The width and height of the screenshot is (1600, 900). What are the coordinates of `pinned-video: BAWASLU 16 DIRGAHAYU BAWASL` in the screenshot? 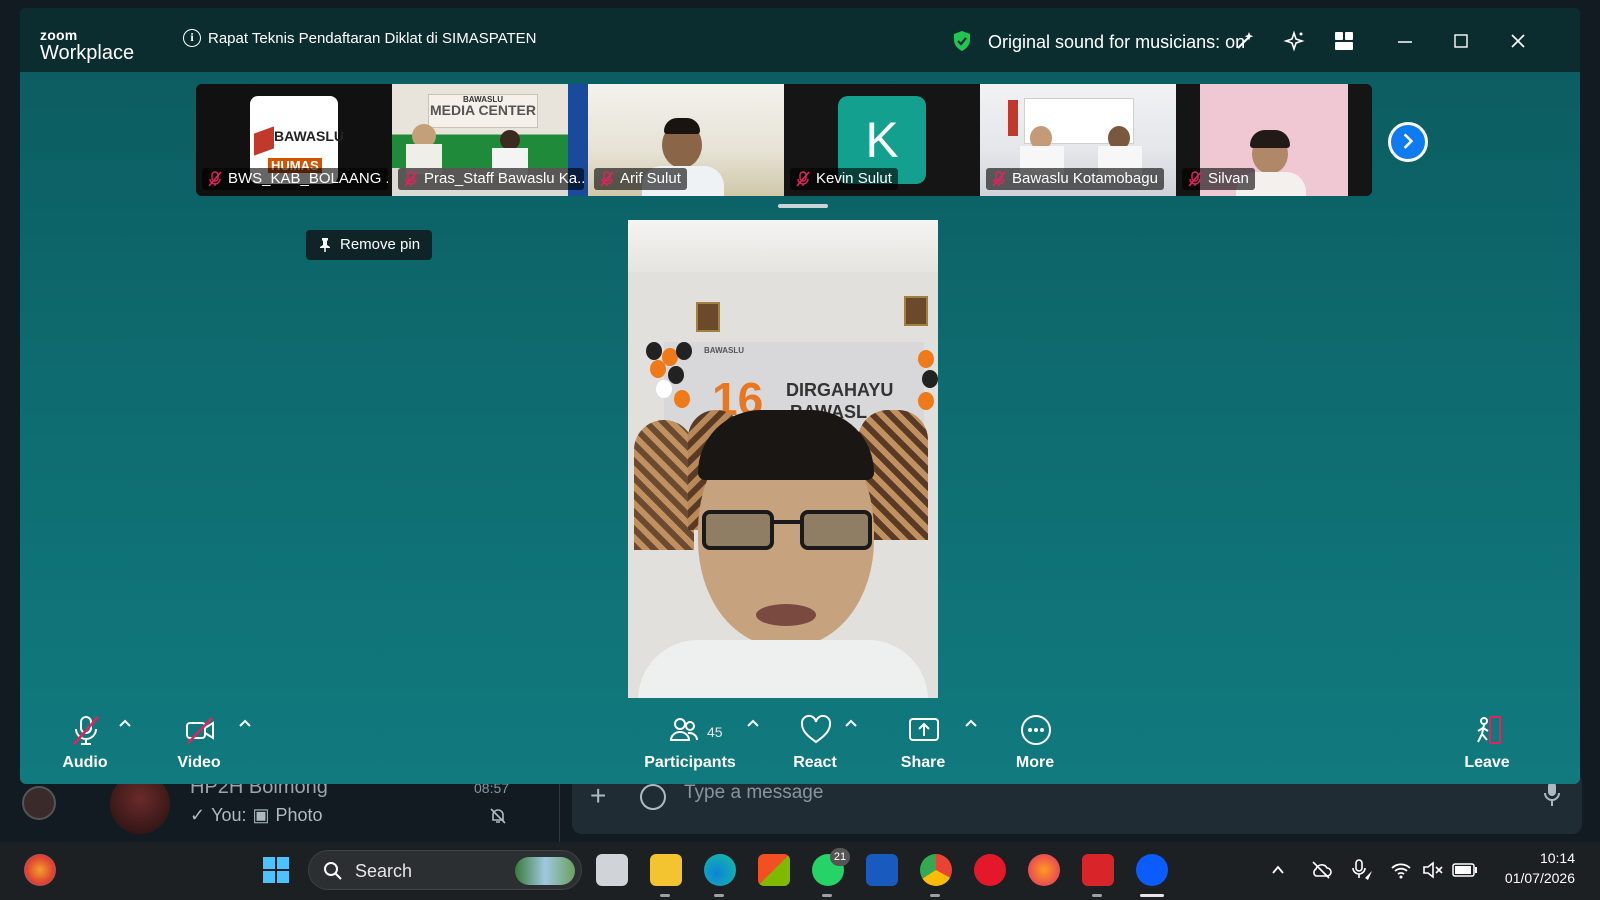 It's located at (783, 459).